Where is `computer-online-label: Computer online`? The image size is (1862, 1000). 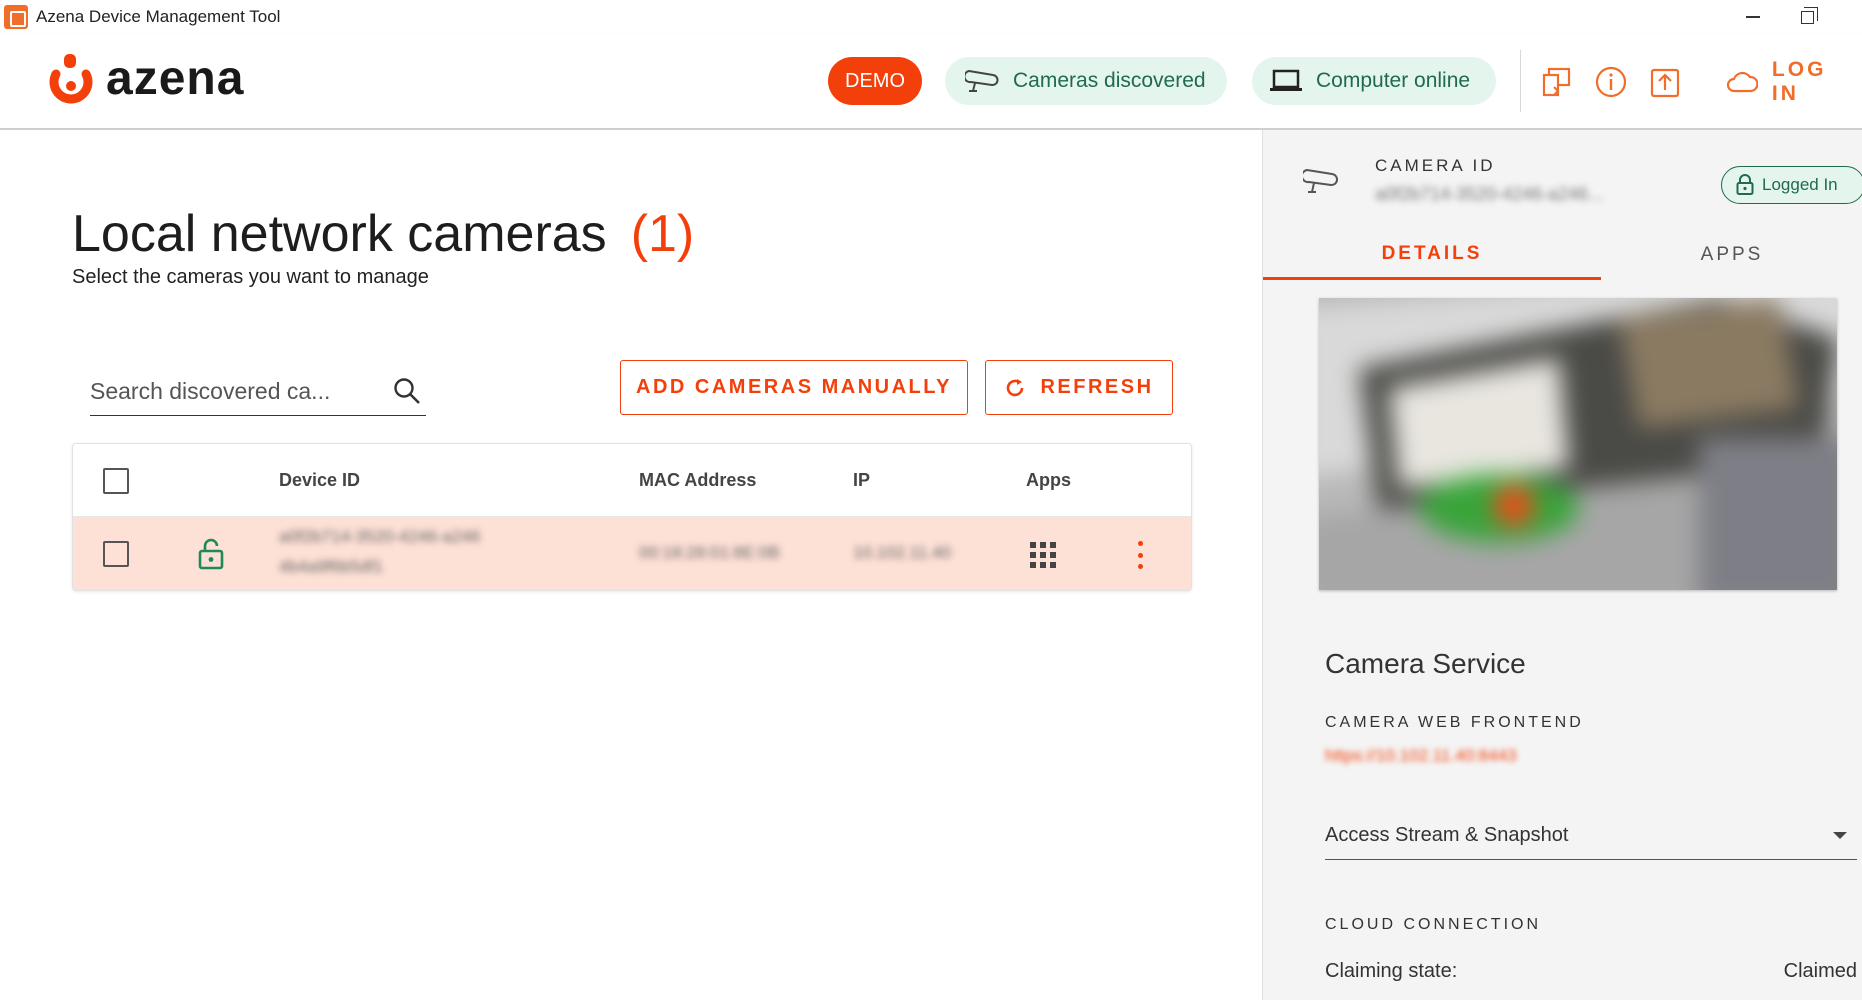 computer-online-label: Computer online is located at coordinates (1393, 80).